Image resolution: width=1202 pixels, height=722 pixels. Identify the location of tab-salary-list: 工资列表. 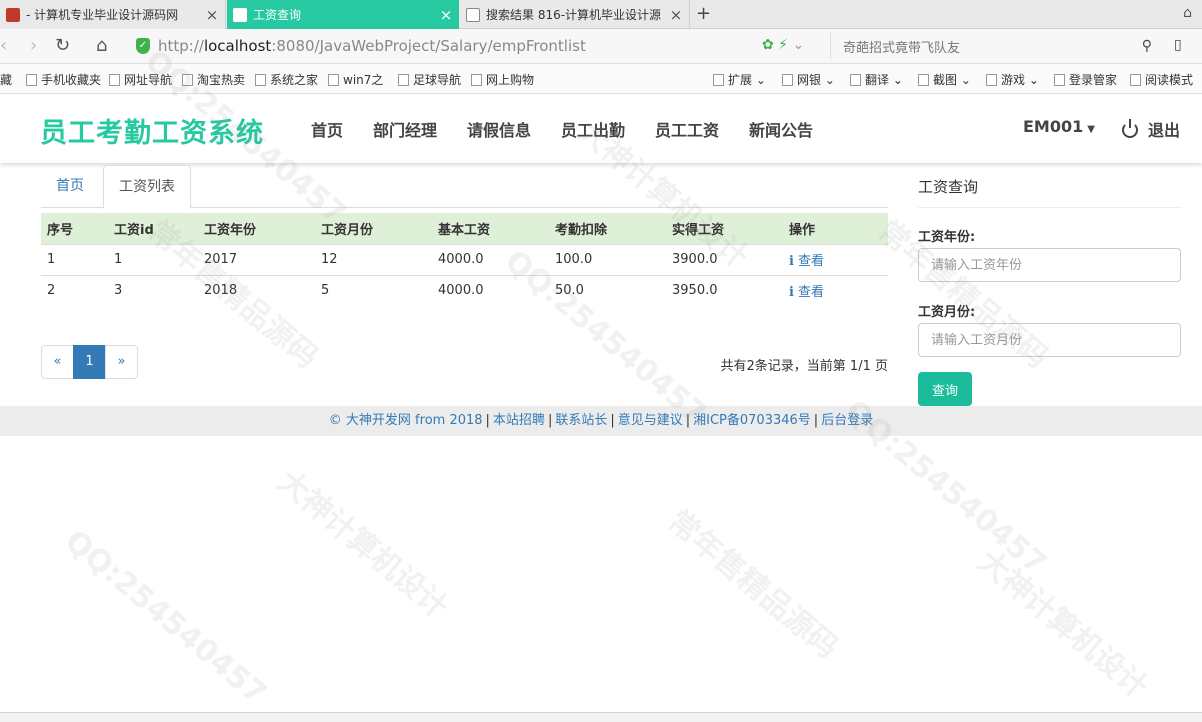
(147, 187).